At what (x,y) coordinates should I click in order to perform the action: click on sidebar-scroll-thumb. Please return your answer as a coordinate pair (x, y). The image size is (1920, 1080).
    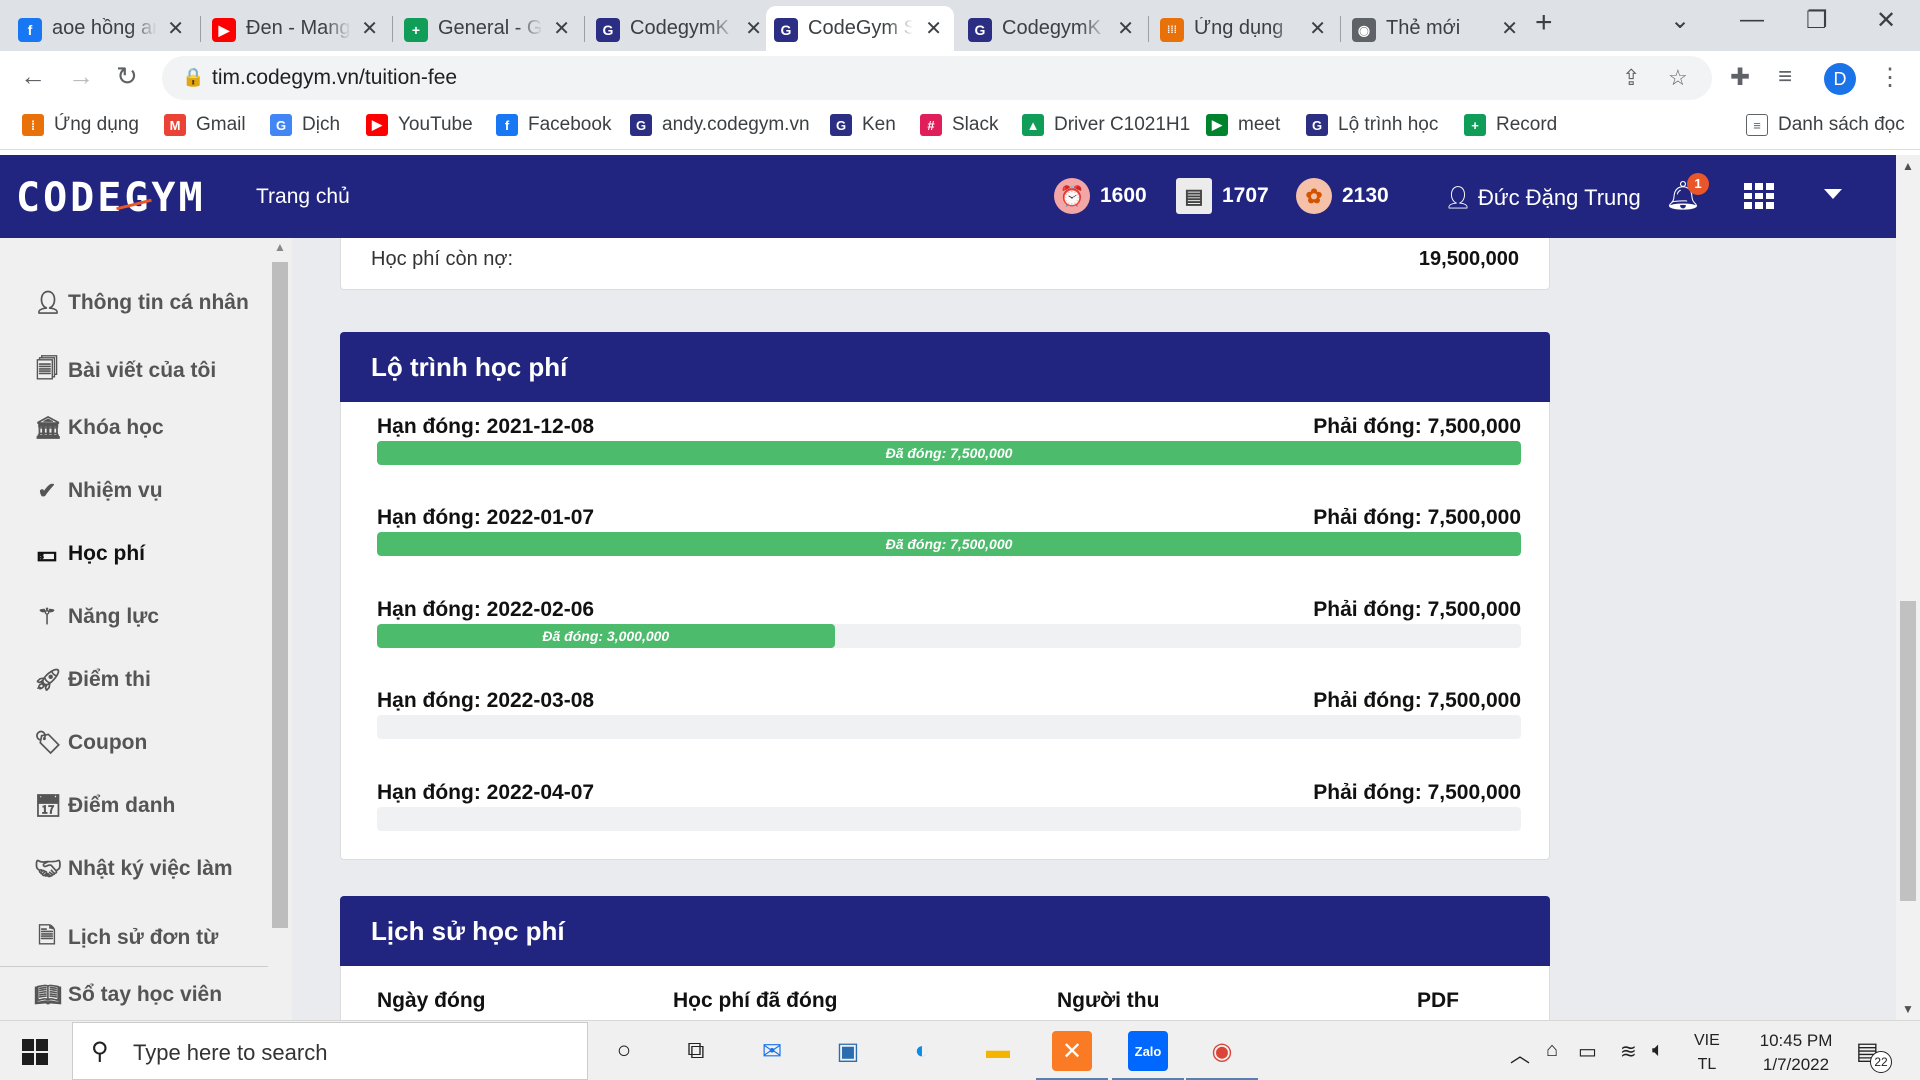
    Looking at the image, I should click on (280, 595).